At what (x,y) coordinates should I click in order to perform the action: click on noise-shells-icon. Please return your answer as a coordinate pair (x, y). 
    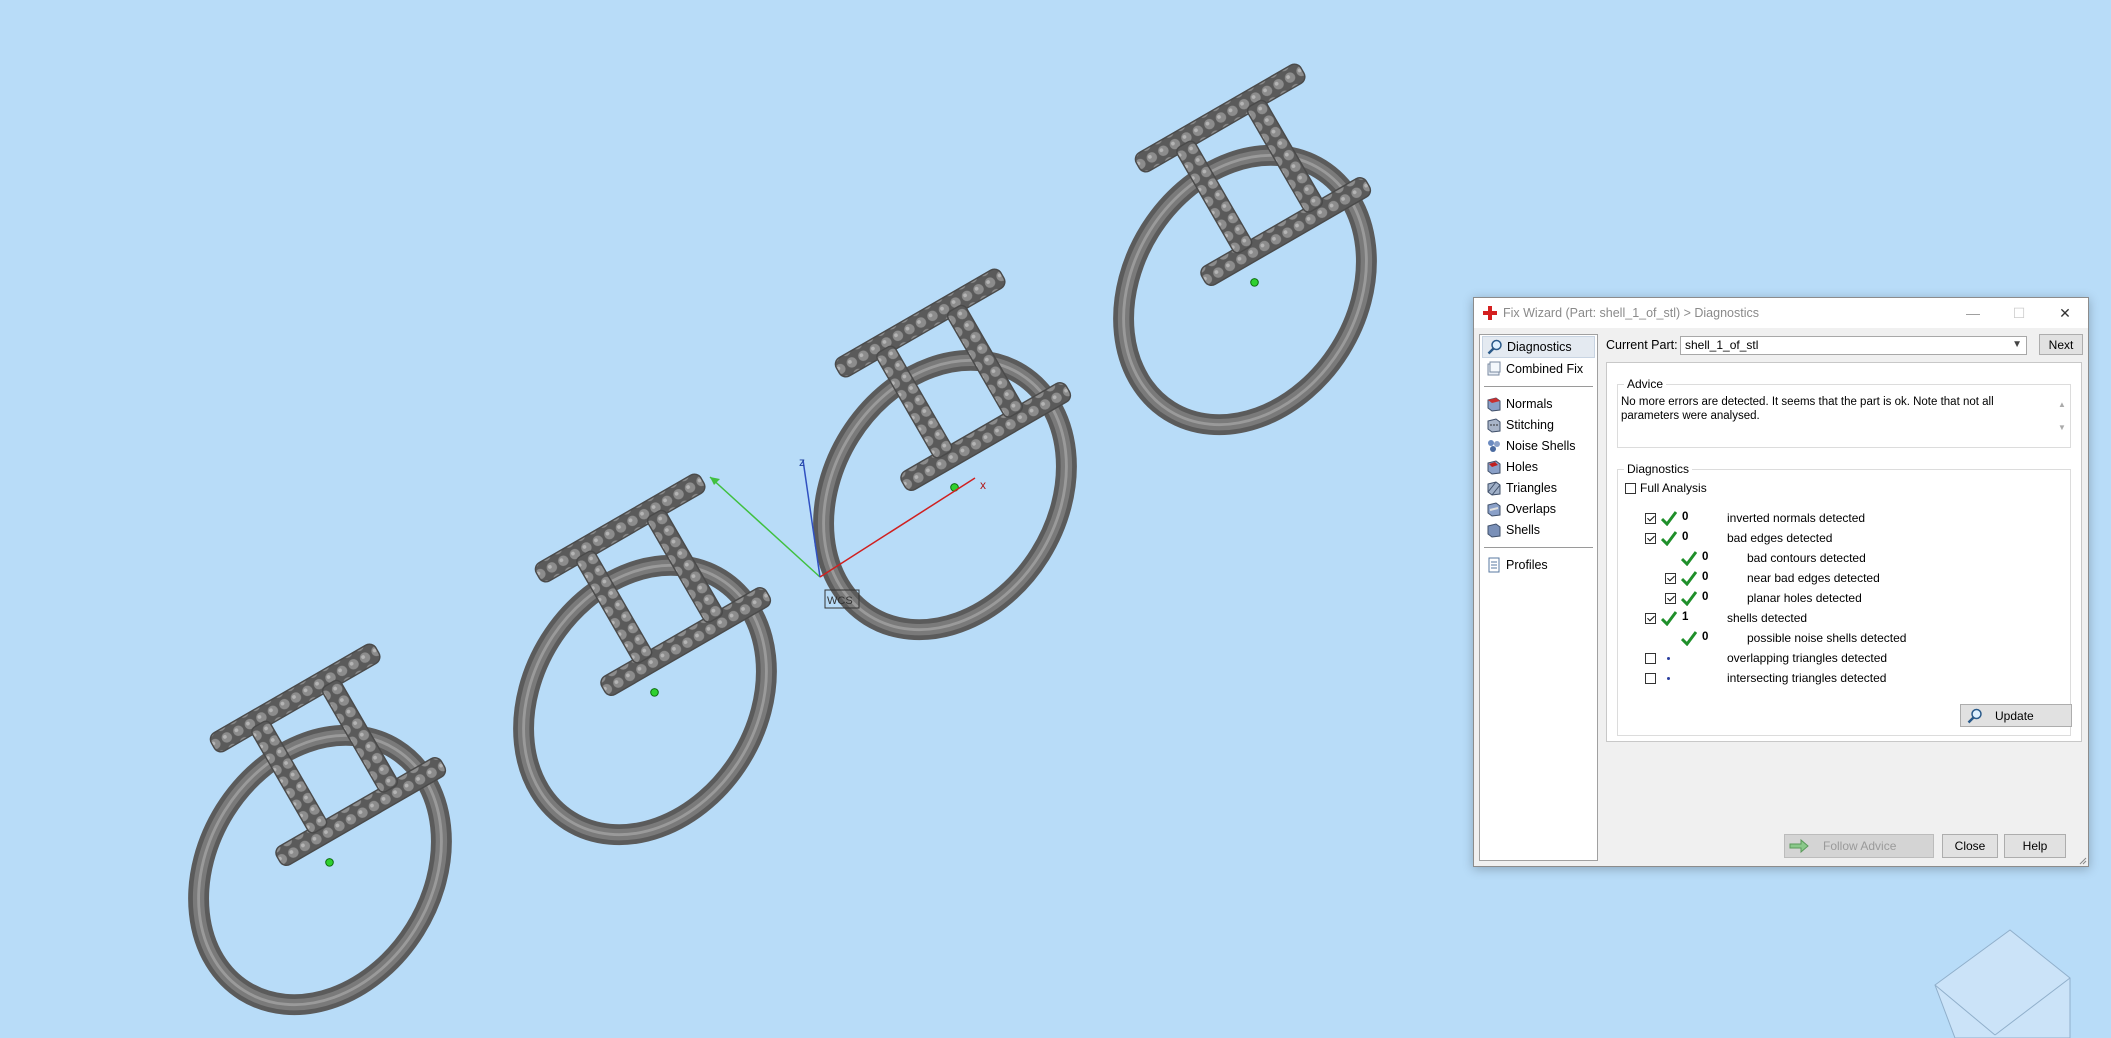
    Looking at the image, I should click on (1494, 446).